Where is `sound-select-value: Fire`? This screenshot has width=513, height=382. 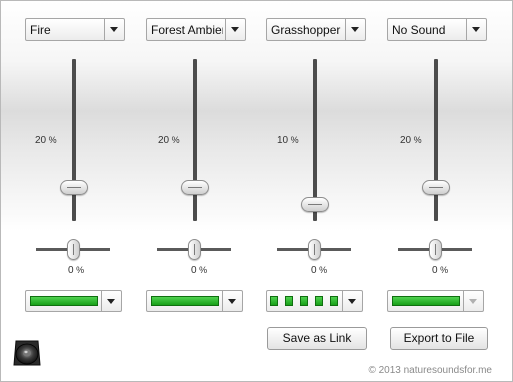 sound-select-value: Fire is located at coordinates (40, 30).